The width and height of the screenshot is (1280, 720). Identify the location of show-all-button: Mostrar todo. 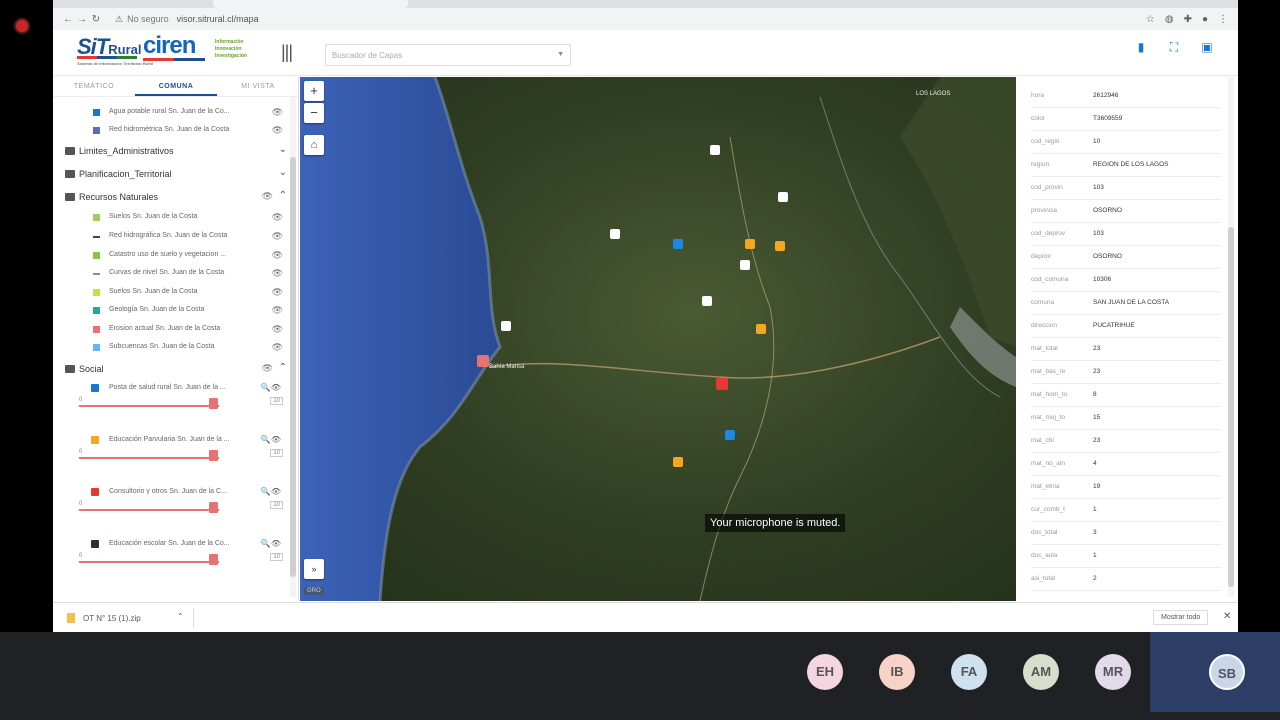
(1181, 617).